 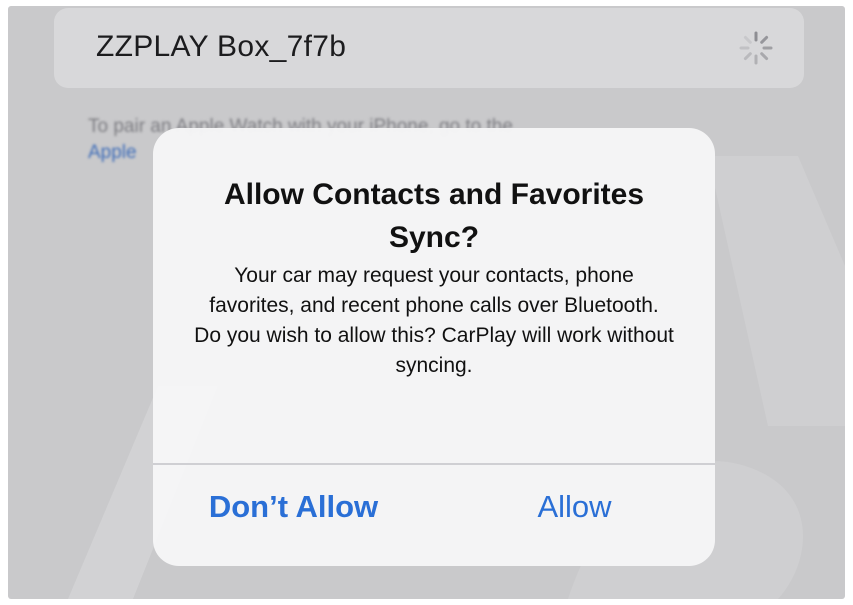 I want to click on loading-spinner-icon, so click(x=756, y=48).